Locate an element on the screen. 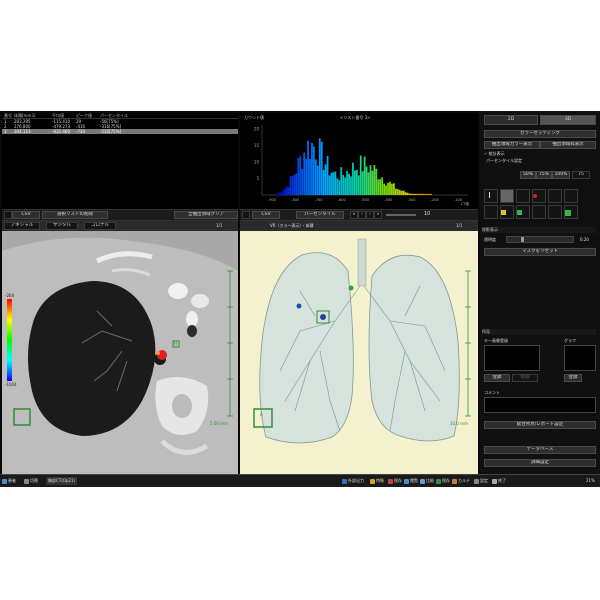  tab-axial: アキシャル is located at coordinates (22, 226).